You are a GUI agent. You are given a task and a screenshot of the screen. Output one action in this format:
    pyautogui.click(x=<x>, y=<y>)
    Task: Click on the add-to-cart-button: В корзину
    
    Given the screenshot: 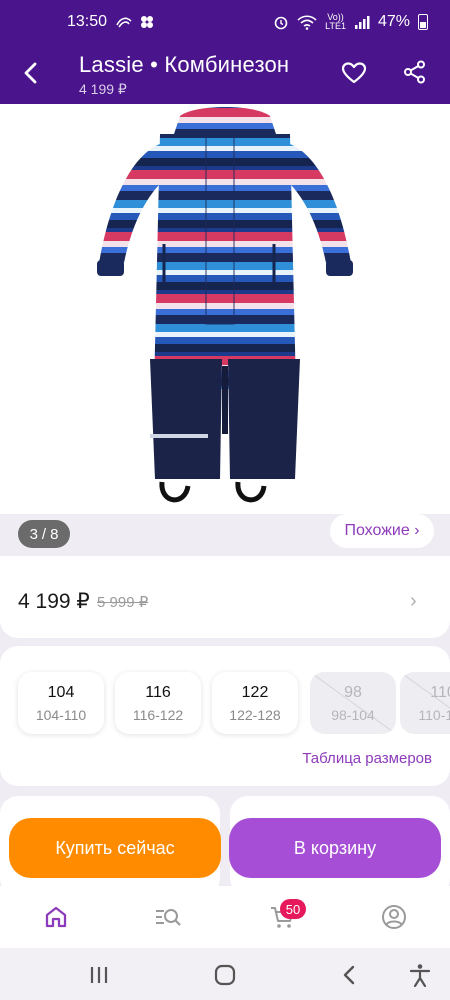 What is the action you would take?
    pyautogui.click(x=335, y=848)
    